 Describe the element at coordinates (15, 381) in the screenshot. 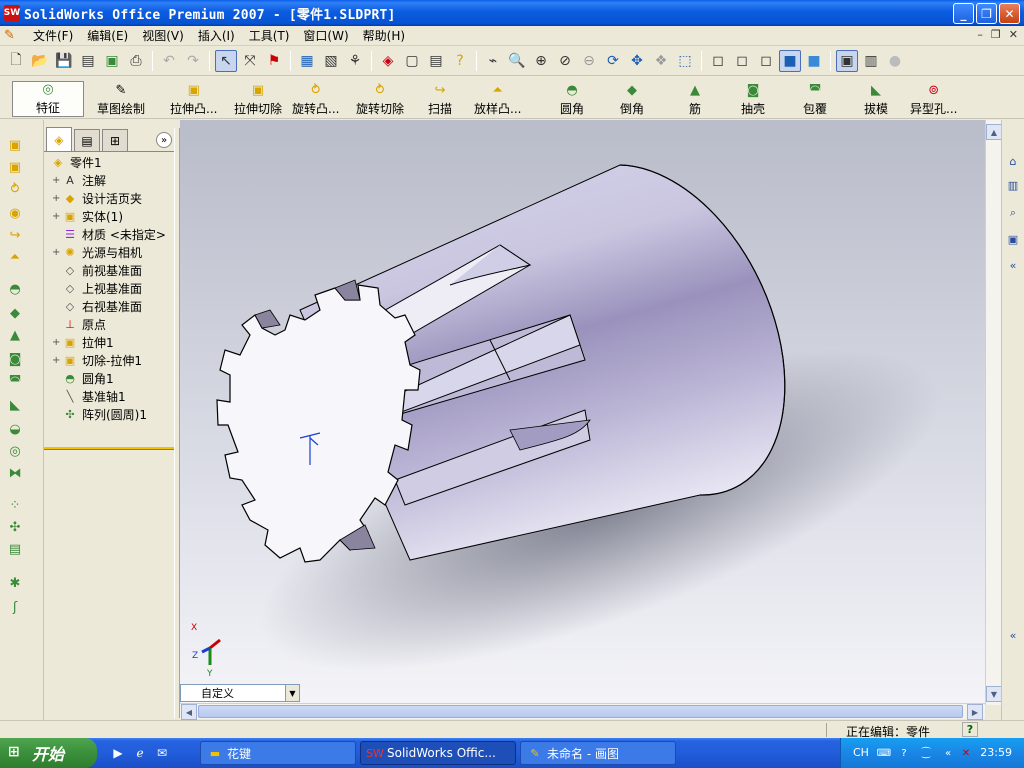

I see `wrap-icon: ◚` at that location.